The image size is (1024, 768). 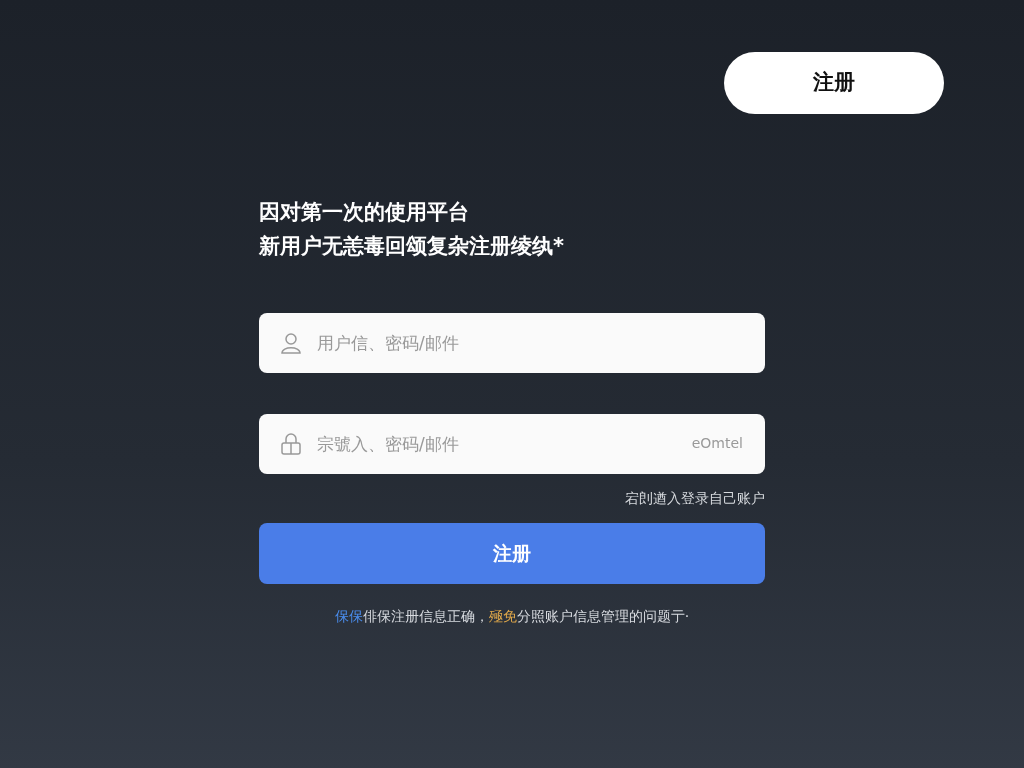 I want to click on user-icon, so click(x=291, y=343).